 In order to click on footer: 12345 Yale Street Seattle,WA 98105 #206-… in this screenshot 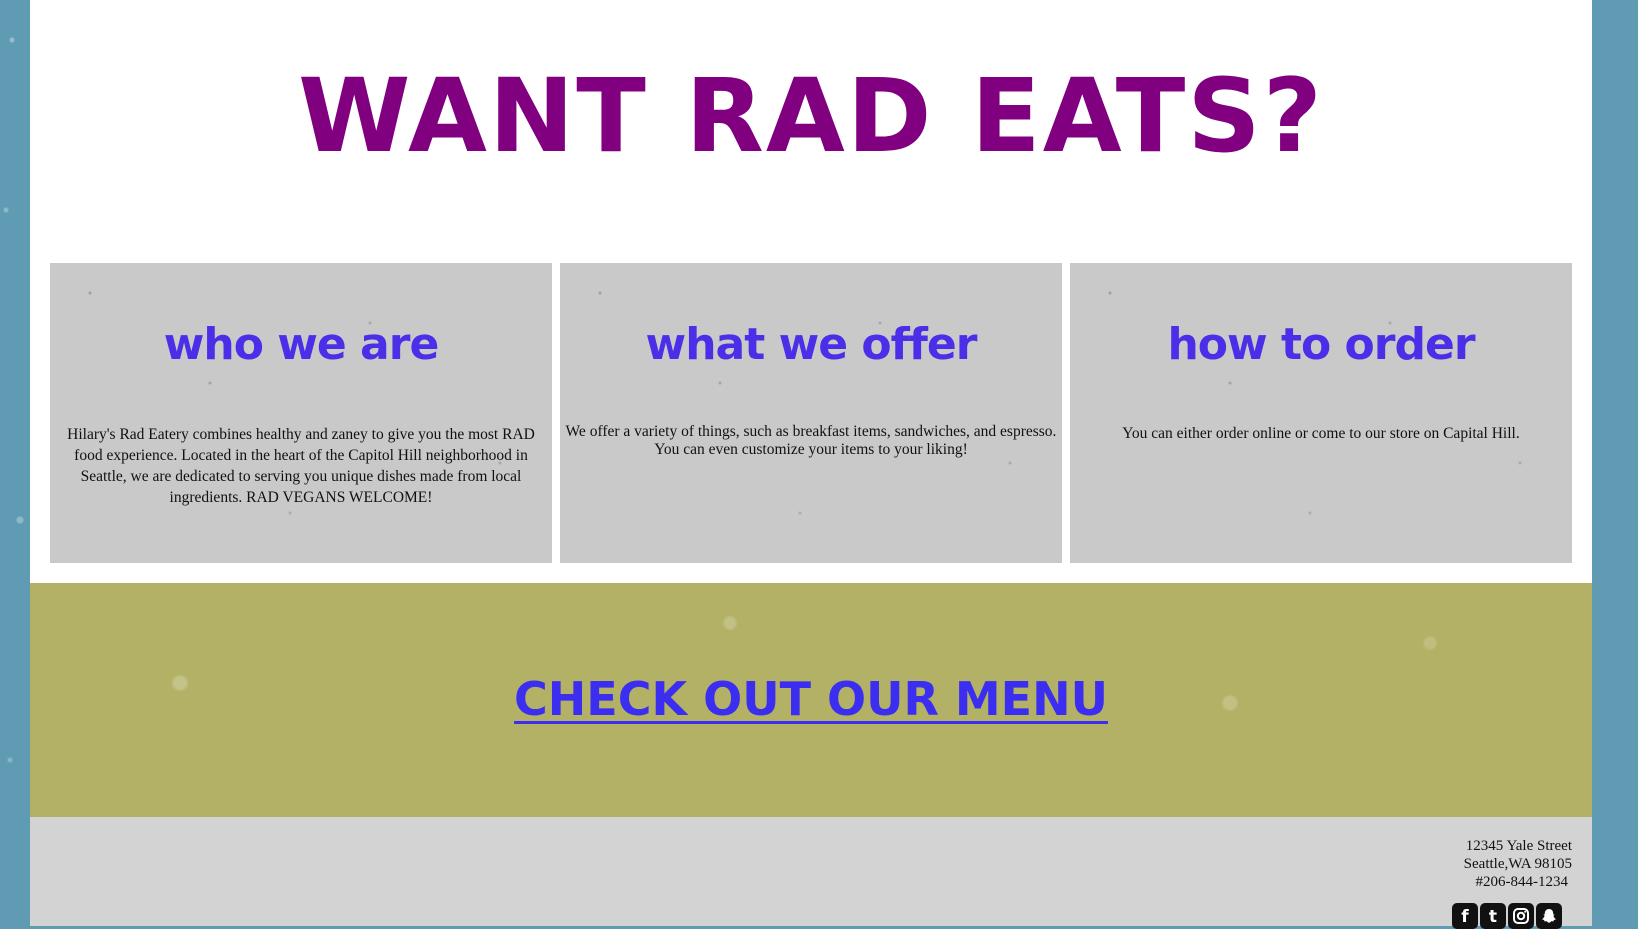, I will do `click(811, 873)`.